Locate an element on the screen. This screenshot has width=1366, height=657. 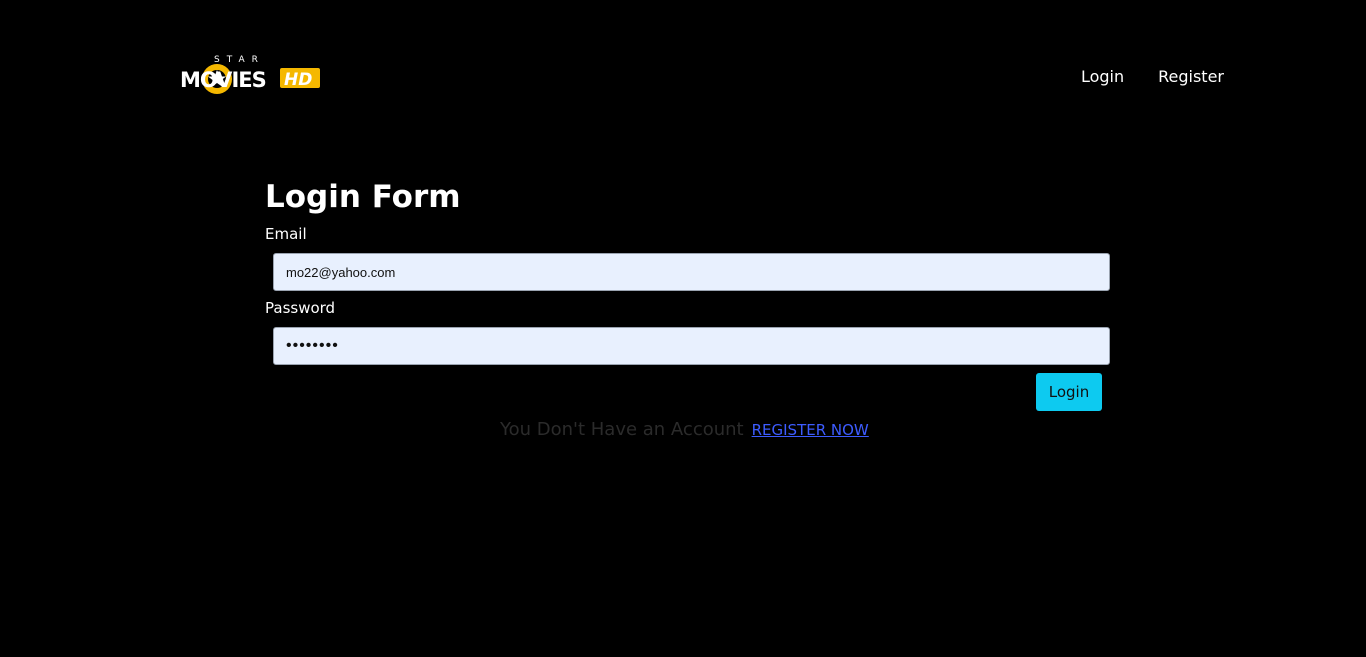
star-movies-hd-logo: STAR MOVIES HD is located at coordinates (251, 75).